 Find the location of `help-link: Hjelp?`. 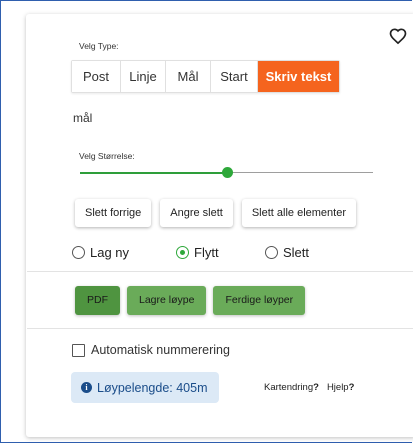

help-link: Hjelp? is located at coordinates (340, 387).